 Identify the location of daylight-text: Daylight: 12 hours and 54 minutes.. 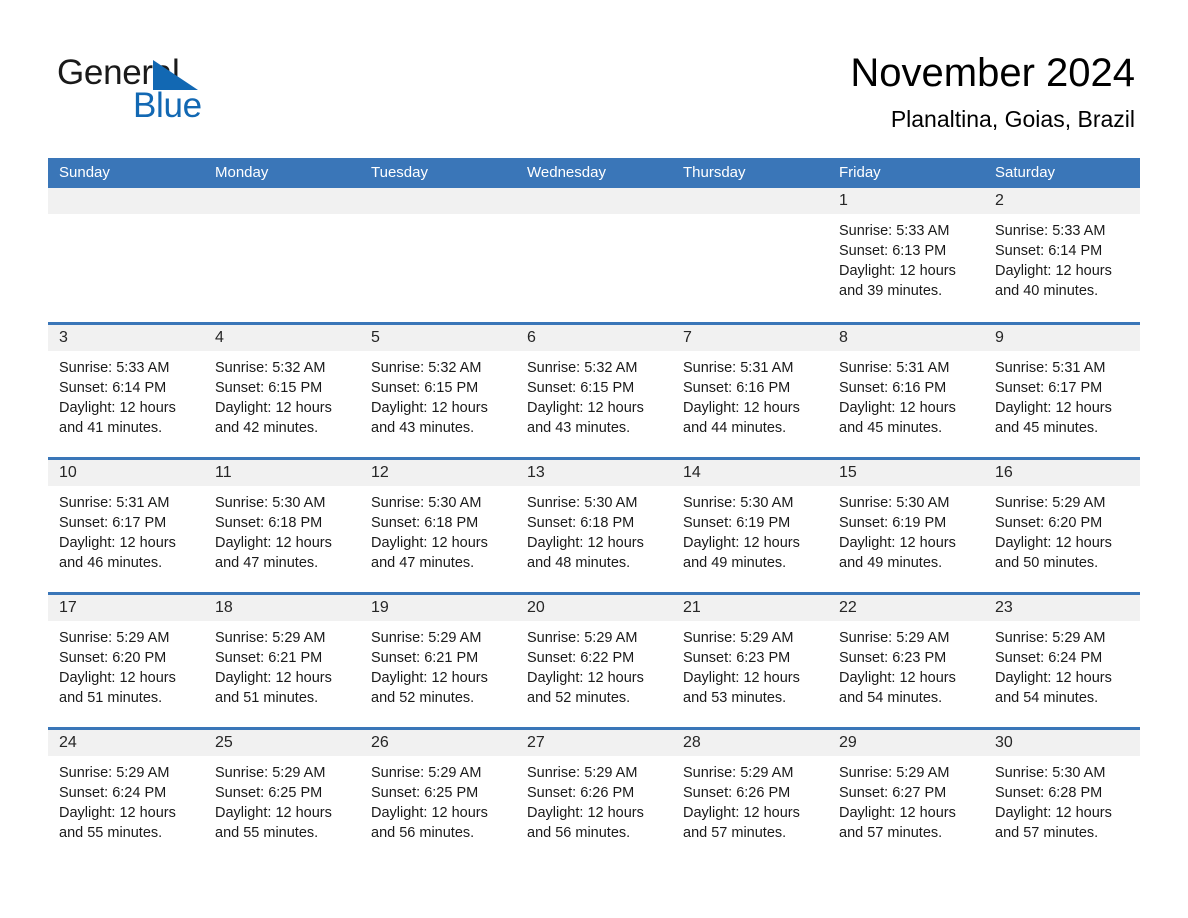
(1053, 688).